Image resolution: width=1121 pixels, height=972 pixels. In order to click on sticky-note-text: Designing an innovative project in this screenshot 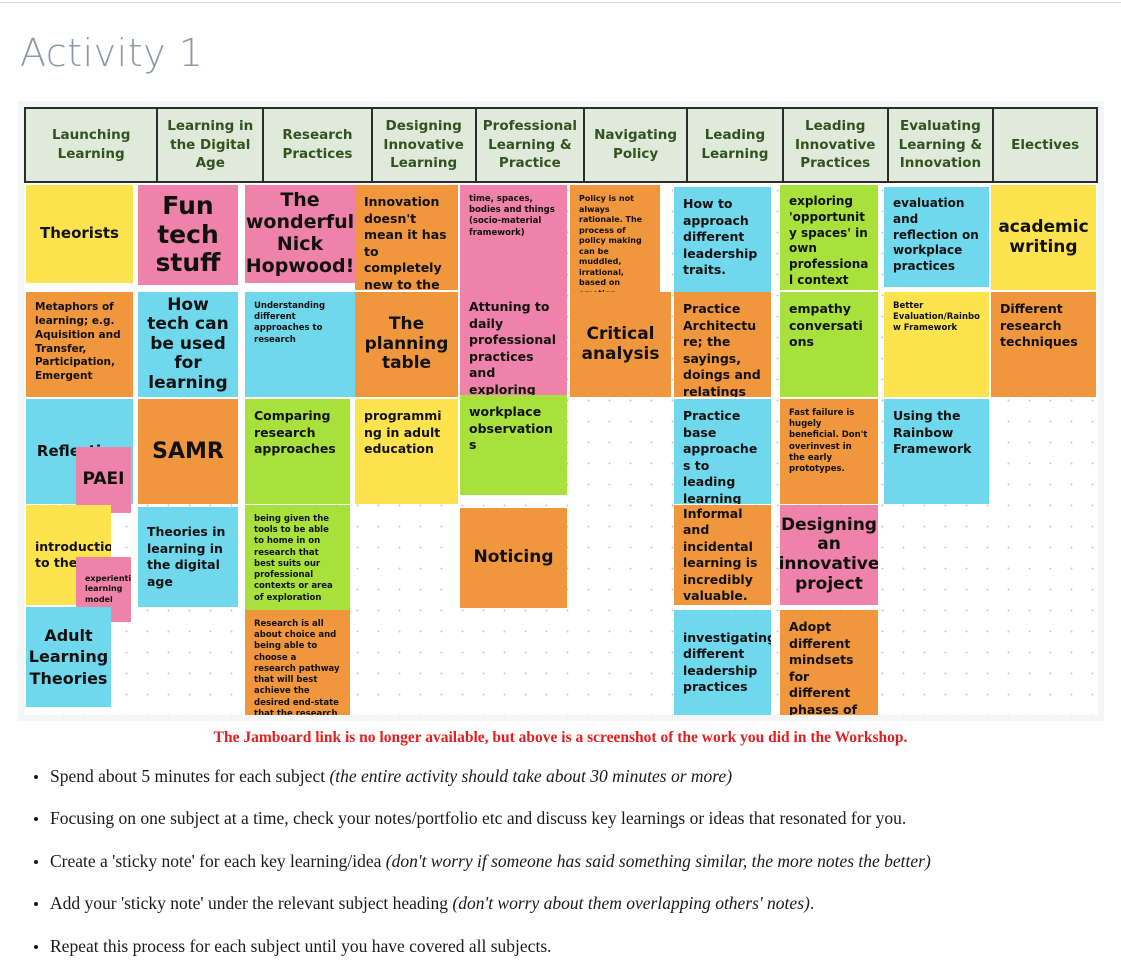, I will do `click(829, 554)`.